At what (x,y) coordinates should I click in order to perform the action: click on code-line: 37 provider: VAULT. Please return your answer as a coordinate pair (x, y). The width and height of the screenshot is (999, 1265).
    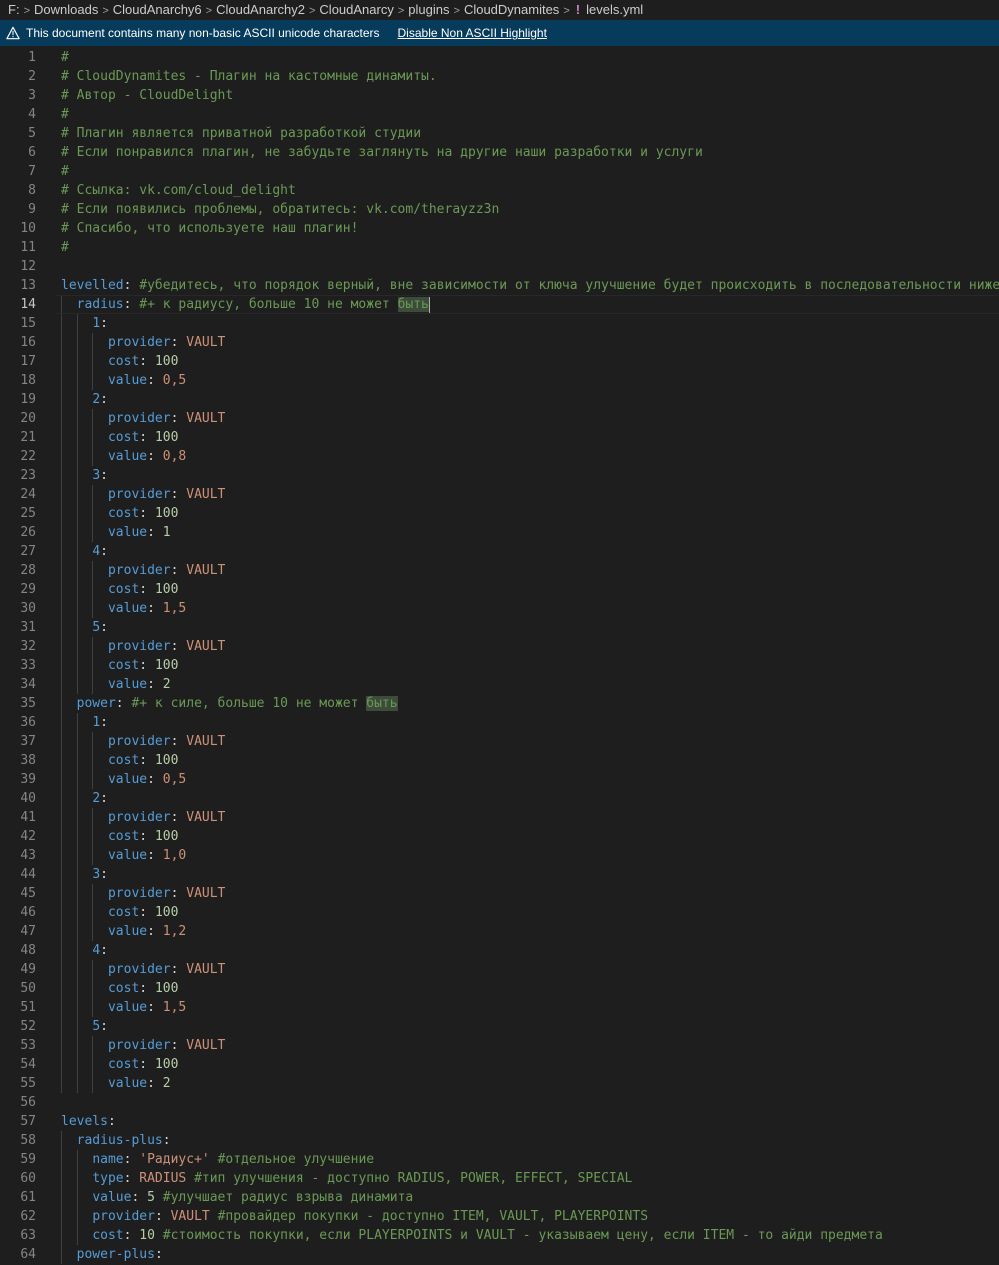
    Looking at the image, I should click on (499, 741).